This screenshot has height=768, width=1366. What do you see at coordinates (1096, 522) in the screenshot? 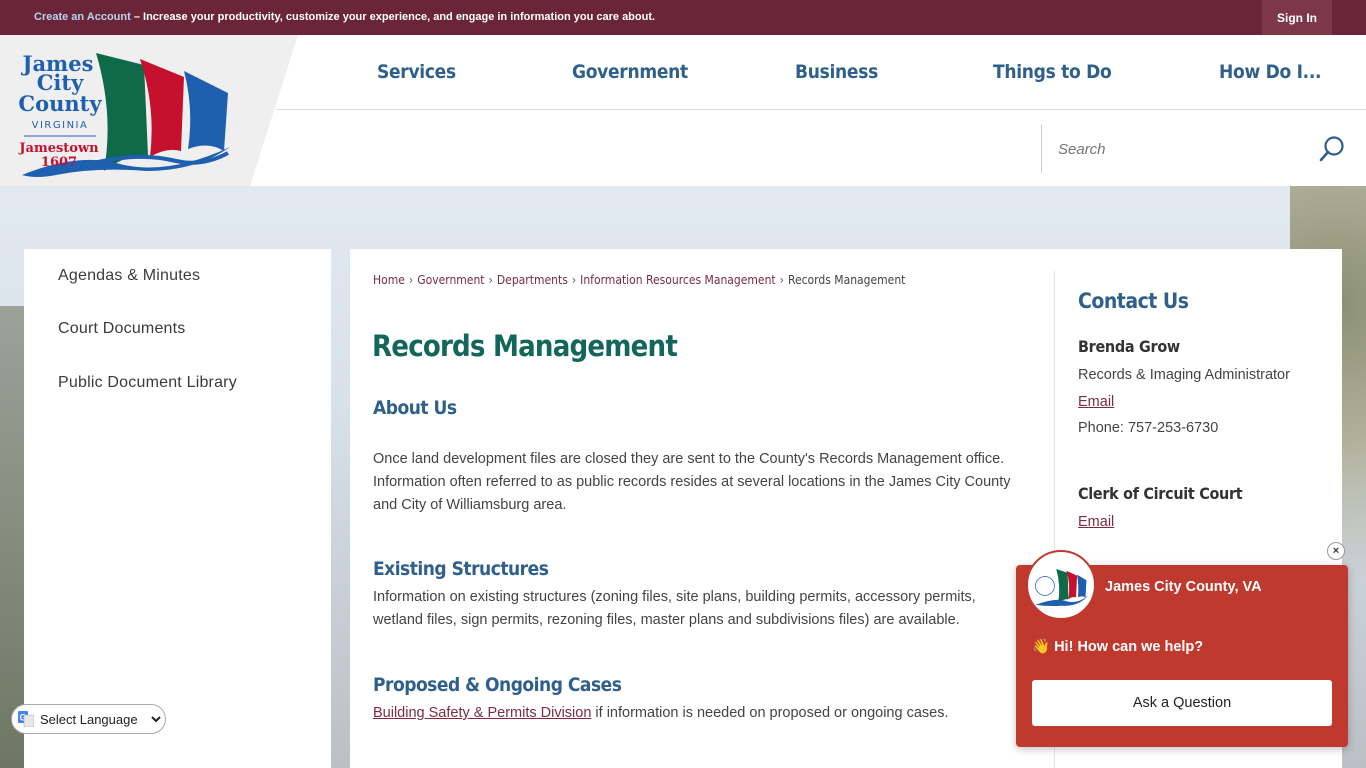
I see `contact-office-email-link: Email` at bounding box center [1096, 522].